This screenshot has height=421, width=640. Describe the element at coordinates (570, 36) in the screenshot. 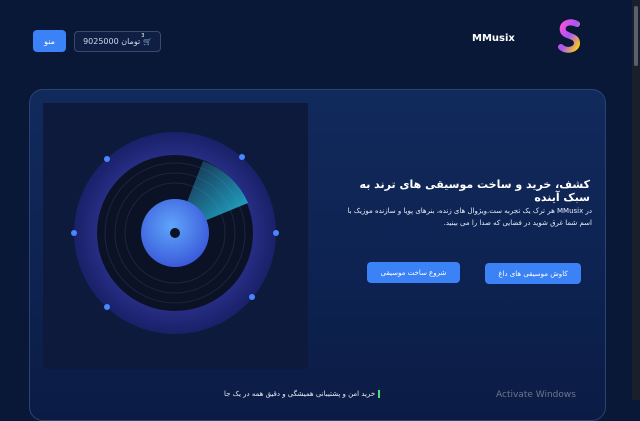

I see `logo-icon` at that location.